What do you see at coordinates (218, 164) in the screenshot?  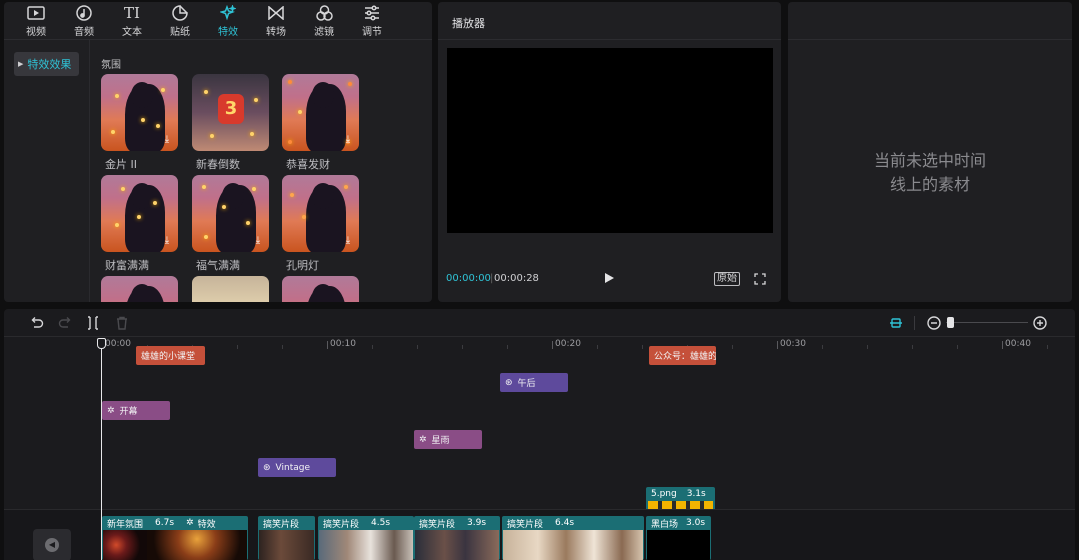 I see `effect-label: 新春倒数` at bounding box center [218, 164].